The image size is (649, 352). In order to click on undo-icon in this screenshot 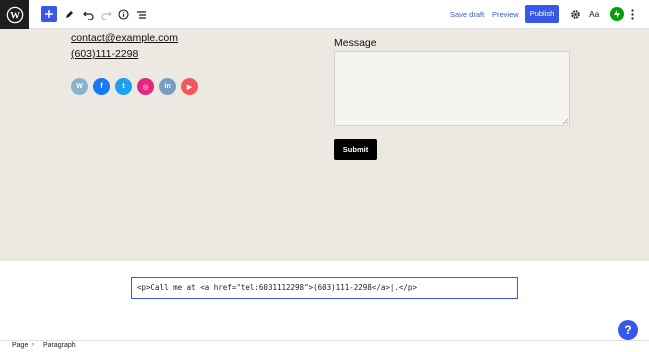, I will do `click(88, 15)`.